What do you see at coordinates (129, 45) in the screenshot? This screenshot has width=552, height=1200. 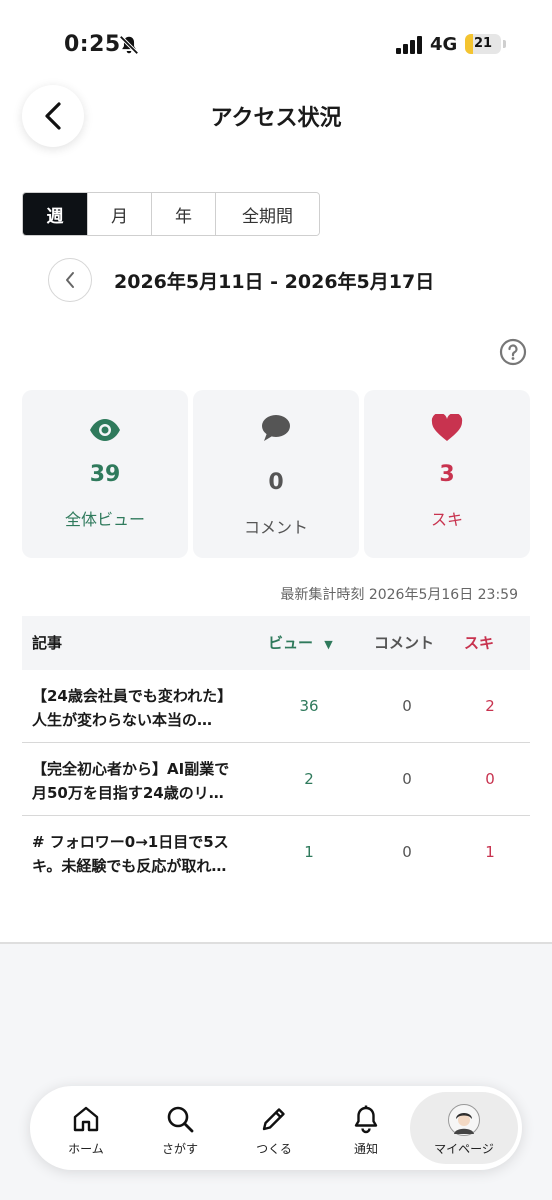 I see `bell-off-icon` at bounding box center [129, 45].